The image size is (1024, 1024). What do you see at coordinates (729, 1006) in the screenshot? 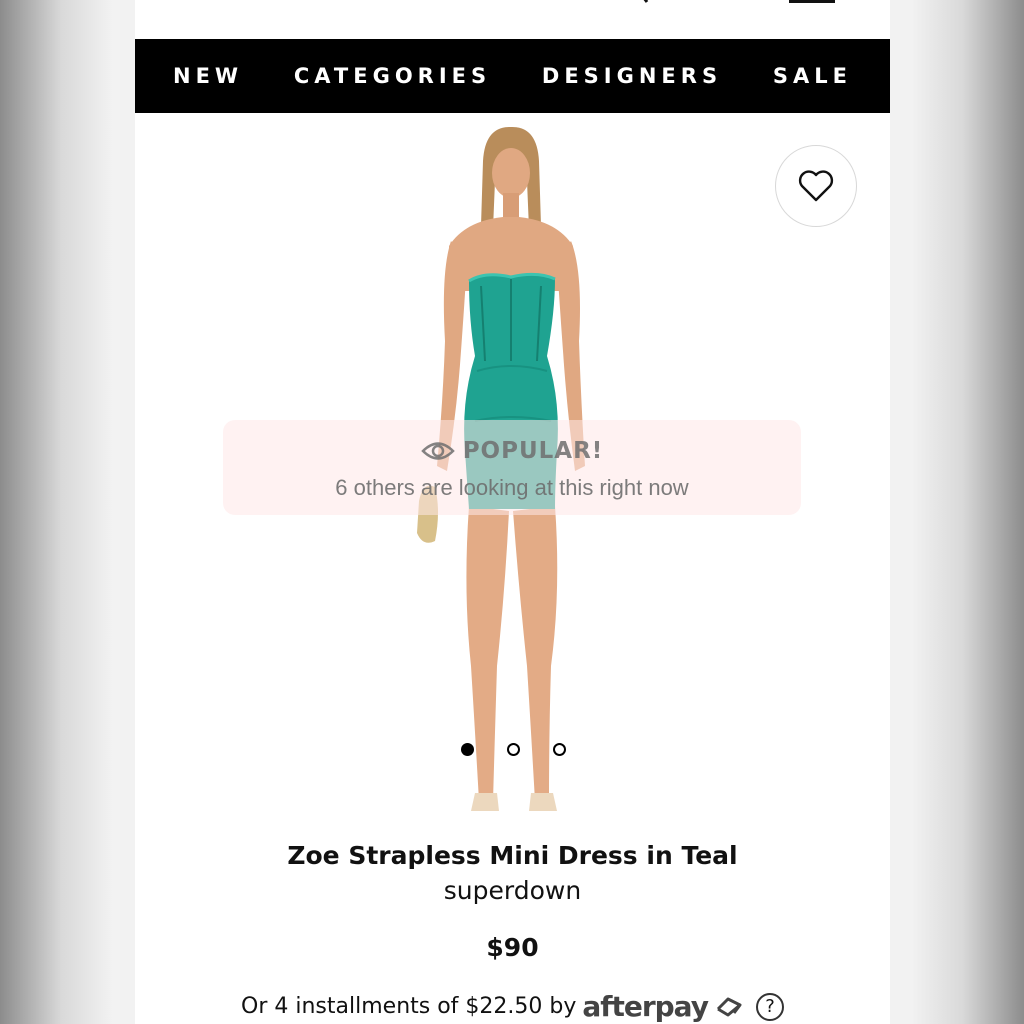
I see `afterpay-arrows-icon` at bounding box center [729, 1006].